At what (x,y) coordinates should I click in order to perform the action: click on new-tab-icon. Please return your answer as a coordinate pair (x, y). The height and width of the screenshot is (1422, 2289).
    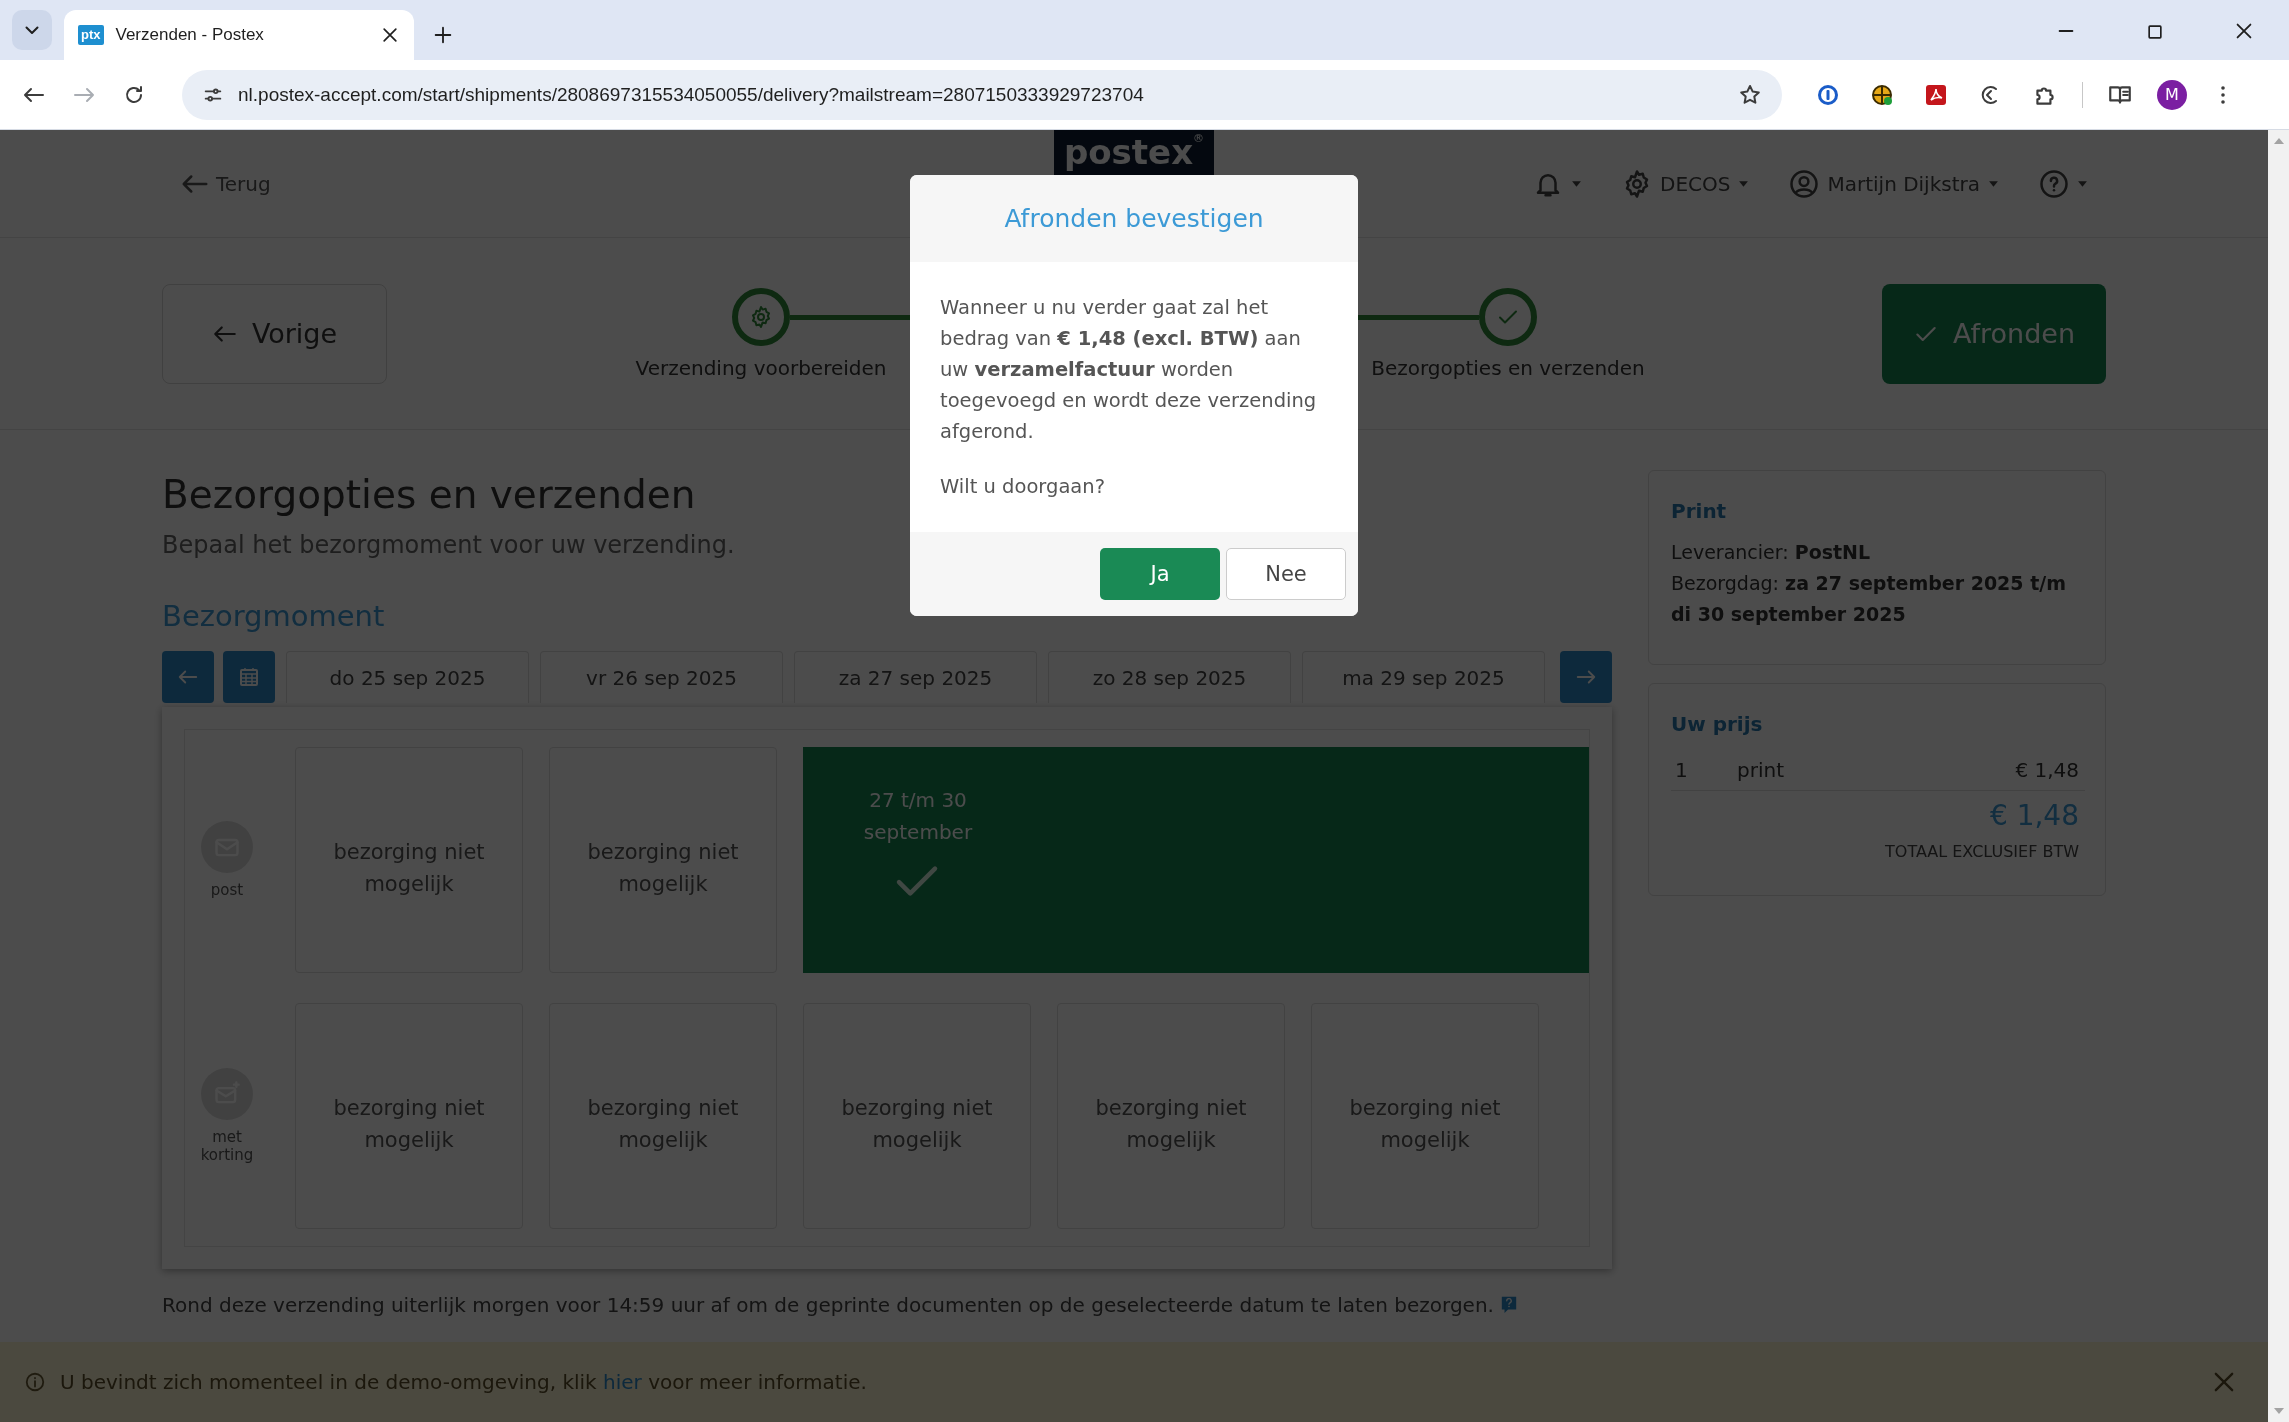
    Looking at the image, I should click on (443, 35).